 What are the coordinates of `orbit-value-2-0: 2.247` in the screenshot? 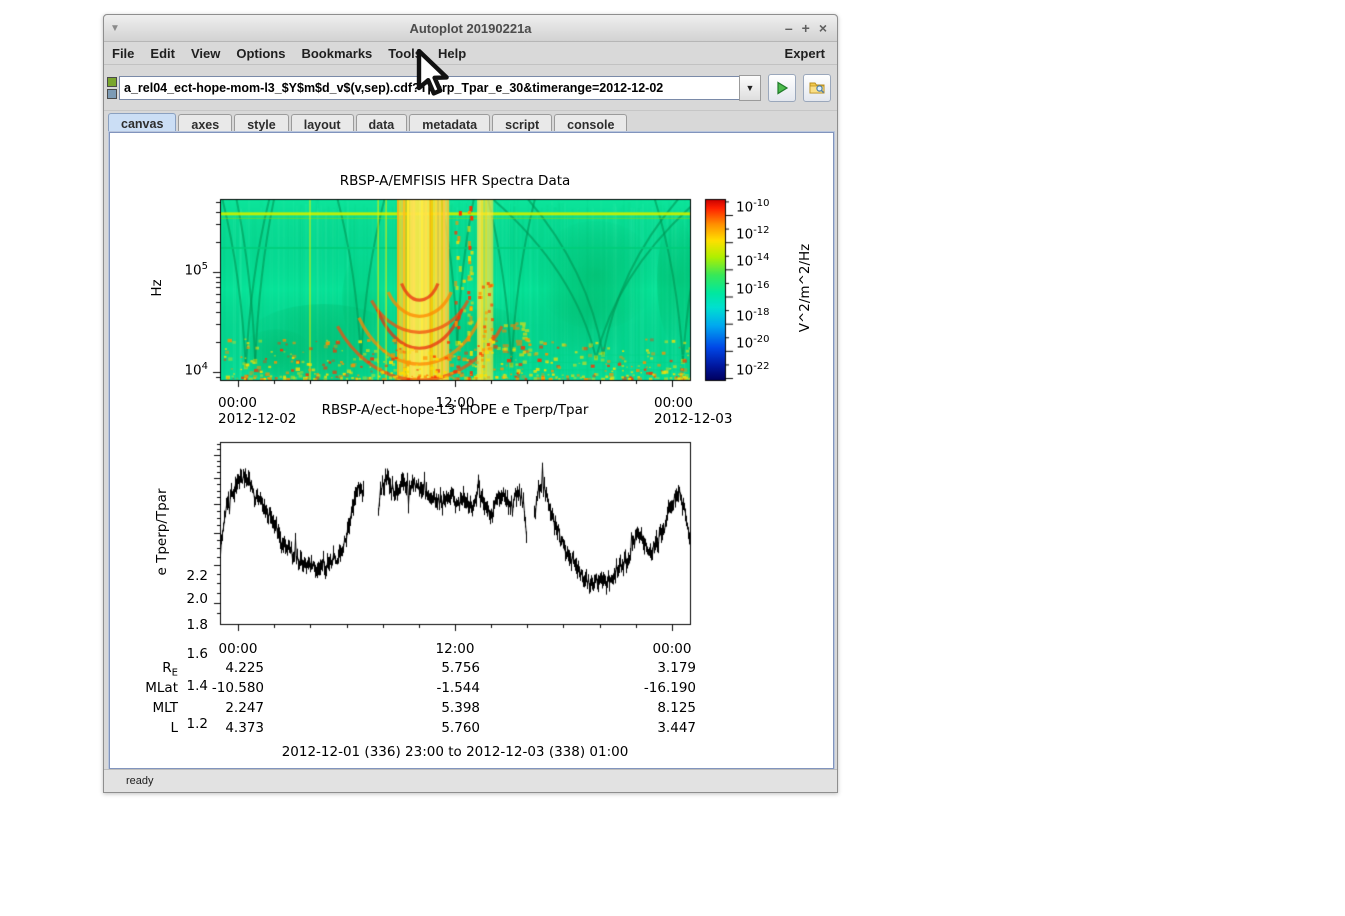 It's located at (244, 708).